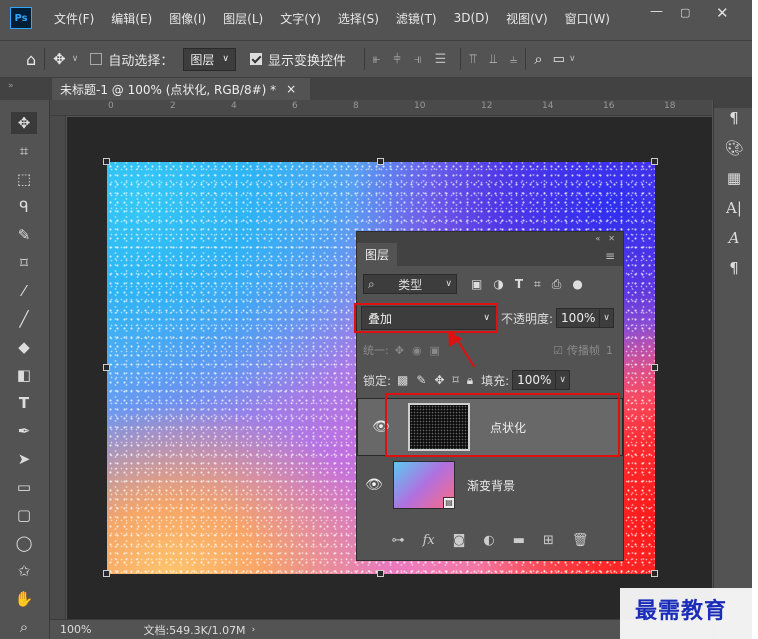  Describe the element at coordinates (441, 59) in the screenshot. I see `distribute-icon: ☰` at that location.